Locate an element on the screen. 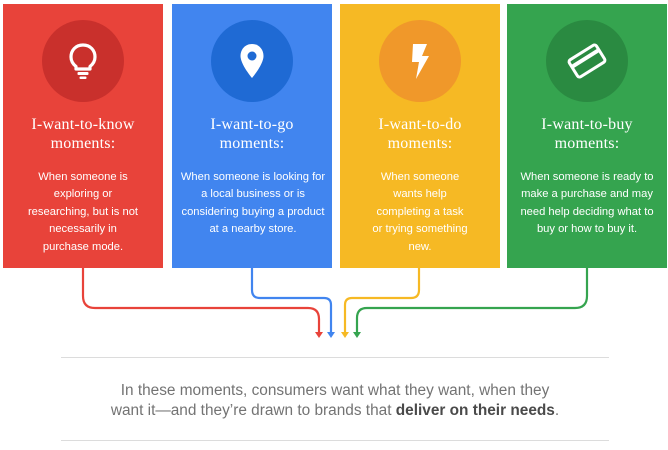 The height and width of the screenshot is (450, 668). caption-emphasis: deliver on their needs is located at coordinates (475, 410).